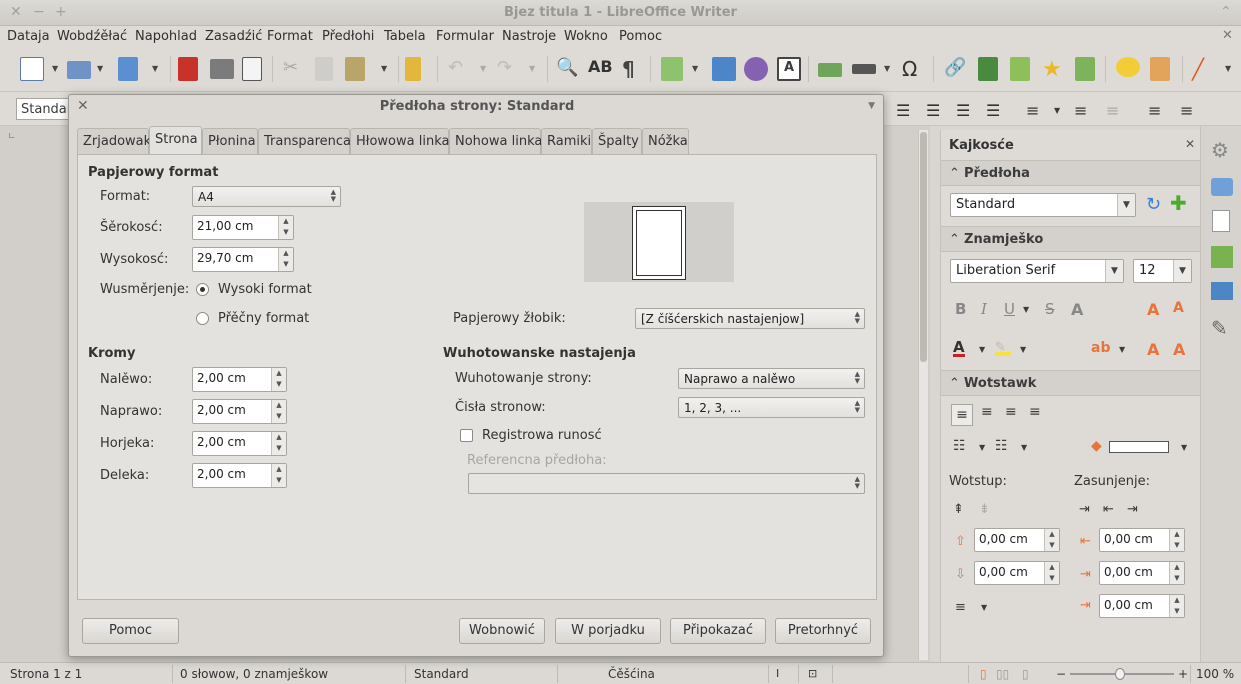  Describe the element at coordinates (1162, 271) in the screenshot. I see `font-size-combo: 12 ▼` at that location.